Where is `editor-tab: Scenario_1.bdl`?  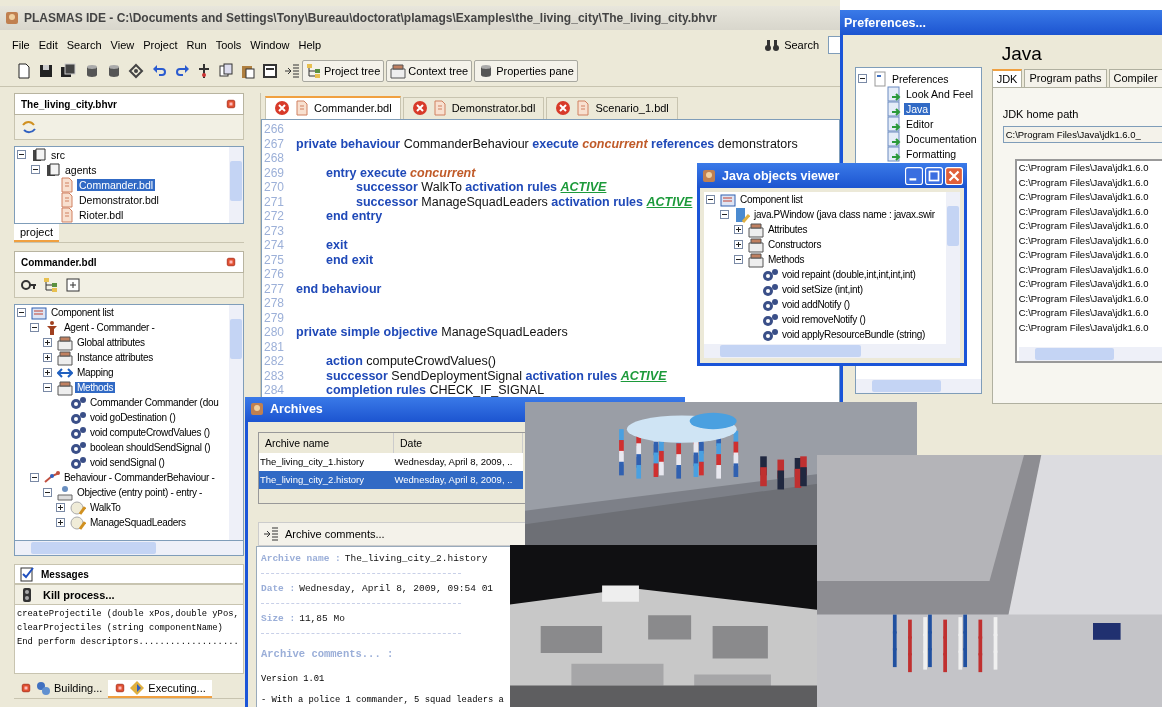 editor-tab: Scenario_1.bdl is located at coordinates (612, 108).